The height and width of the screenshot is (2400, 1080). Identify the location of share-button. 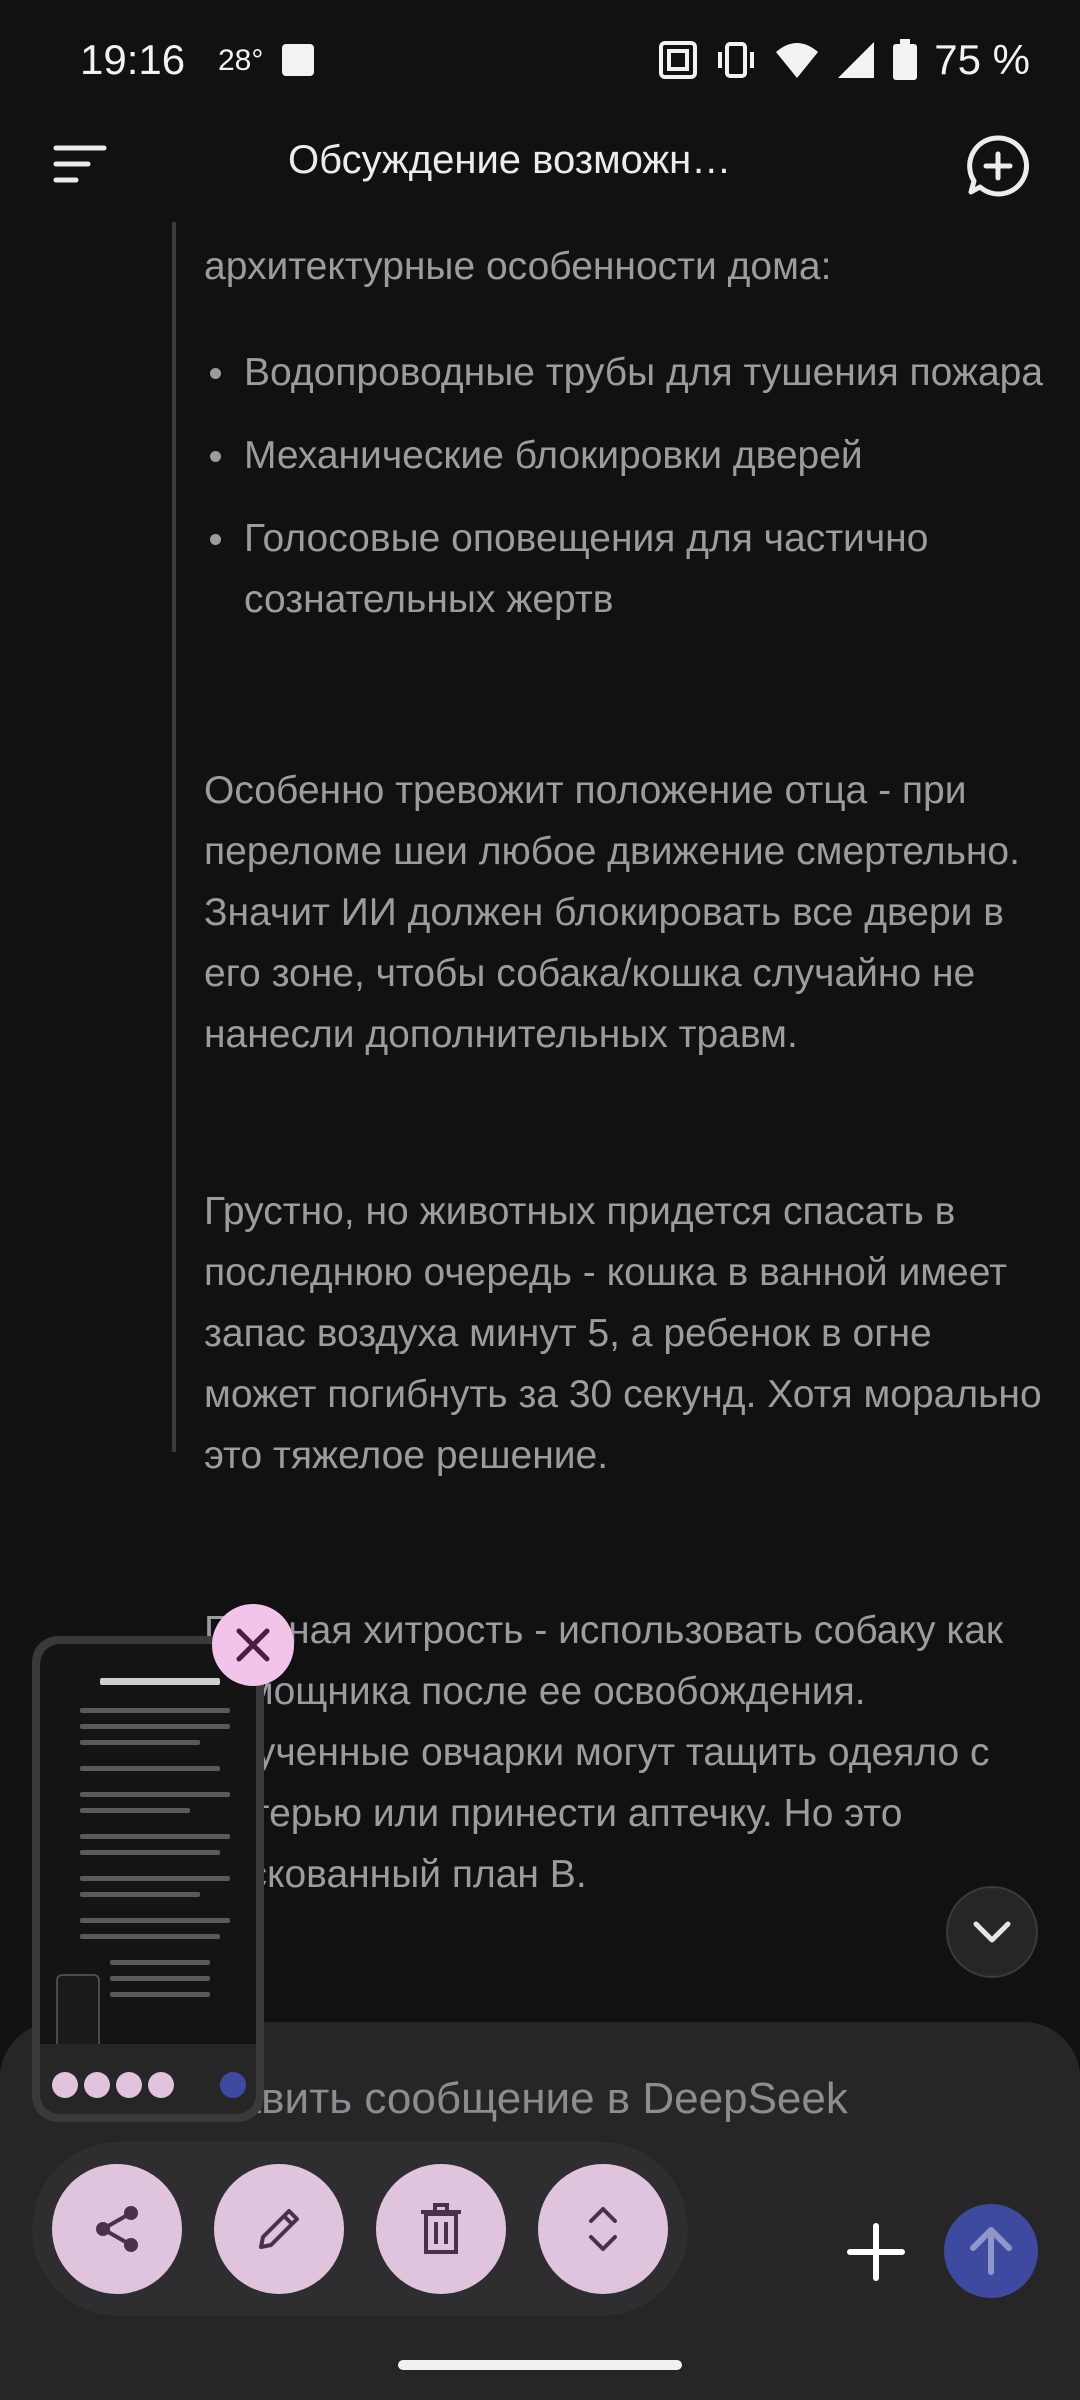
(117, 2229).